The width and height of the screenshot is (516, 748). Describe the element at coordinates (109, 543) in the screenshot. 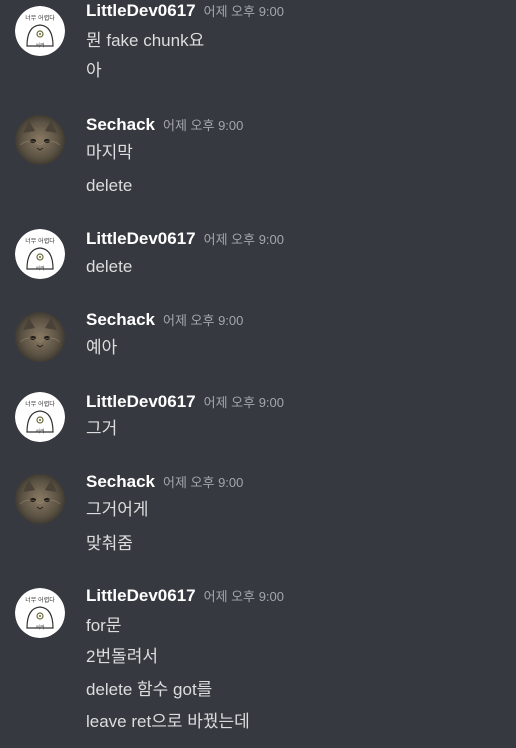

I see `message-text: 맞춰줌` at that location.